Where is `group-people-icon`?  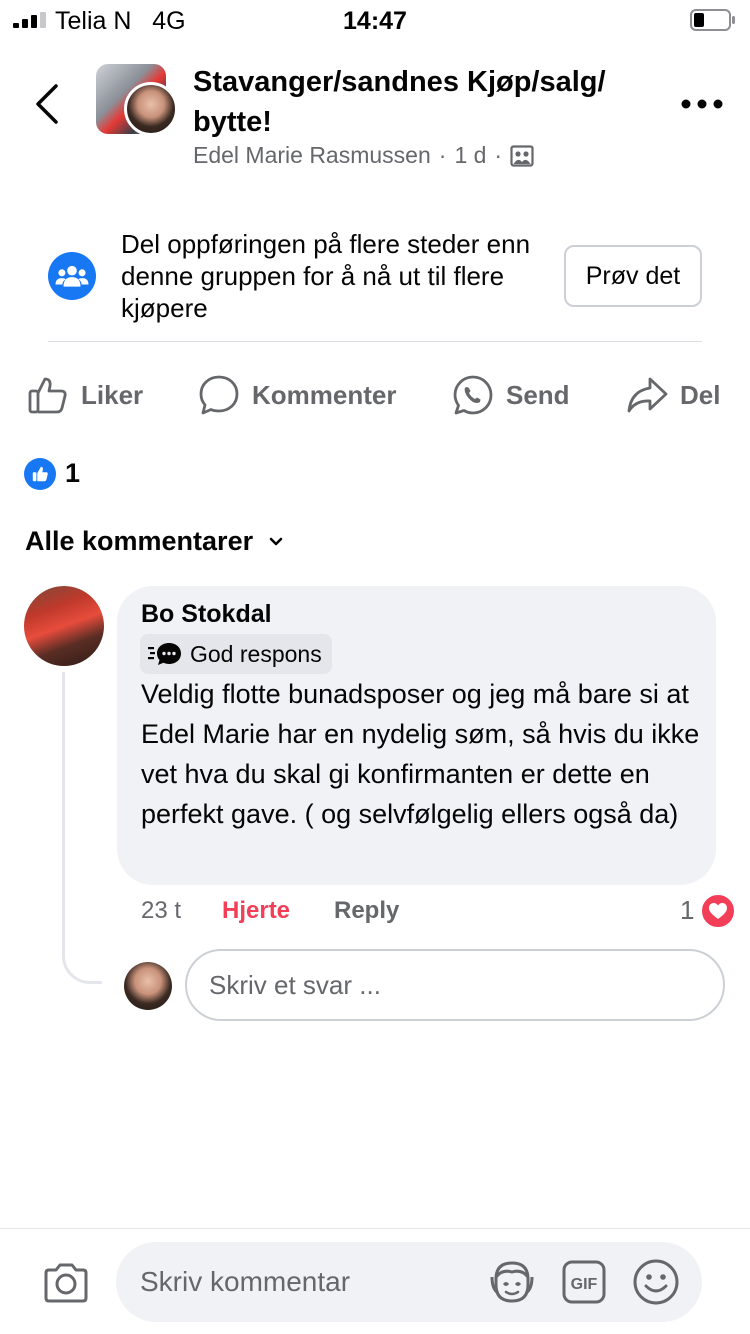 group-people-icon is located at coordinates (72, 276).